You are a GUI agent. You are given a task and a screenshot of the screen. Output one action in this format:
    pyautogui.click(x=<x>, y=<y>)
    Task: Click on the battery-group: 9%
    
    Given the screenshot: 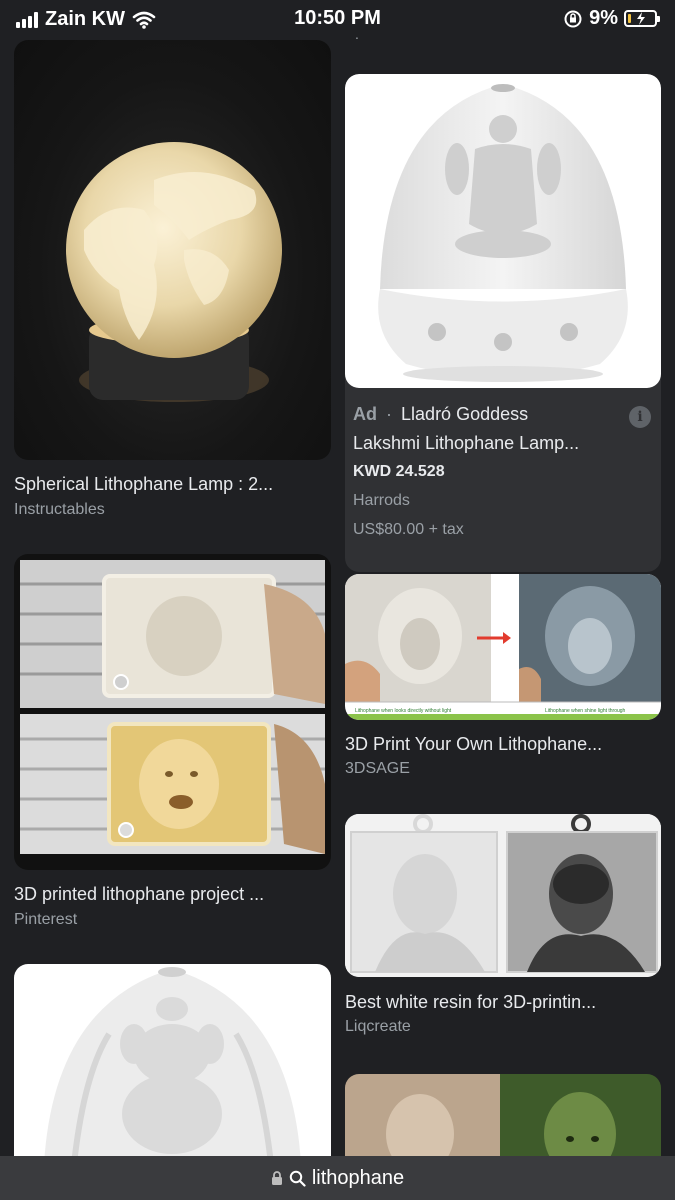 What is the action you would take?
    pyautogui.click(x=611, y=18)
    